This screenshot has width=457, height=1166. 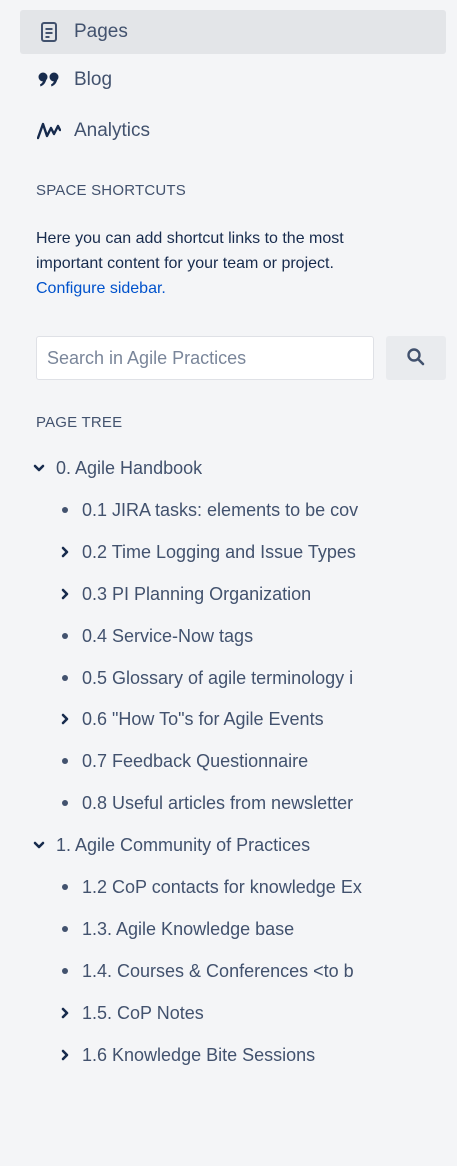 I want to click on page-tree-item-label: 1.3. Agile Knowledge base, so click(x=188, y=928).